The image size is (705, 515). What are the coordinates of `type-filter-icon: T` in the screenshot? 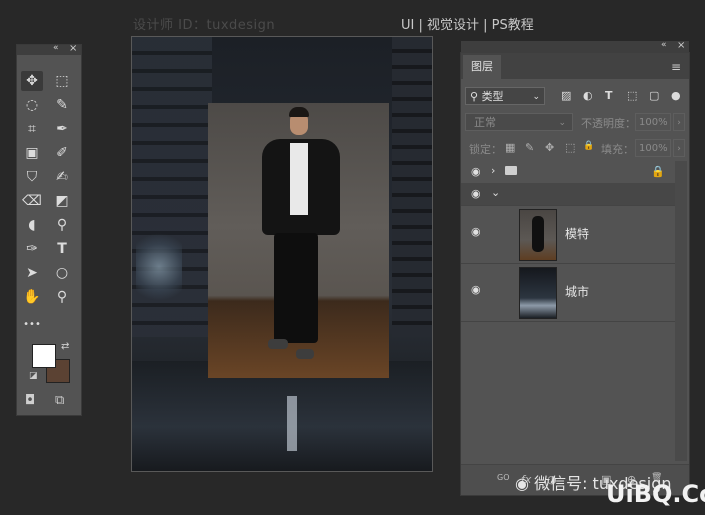 It's located at (609, 95).